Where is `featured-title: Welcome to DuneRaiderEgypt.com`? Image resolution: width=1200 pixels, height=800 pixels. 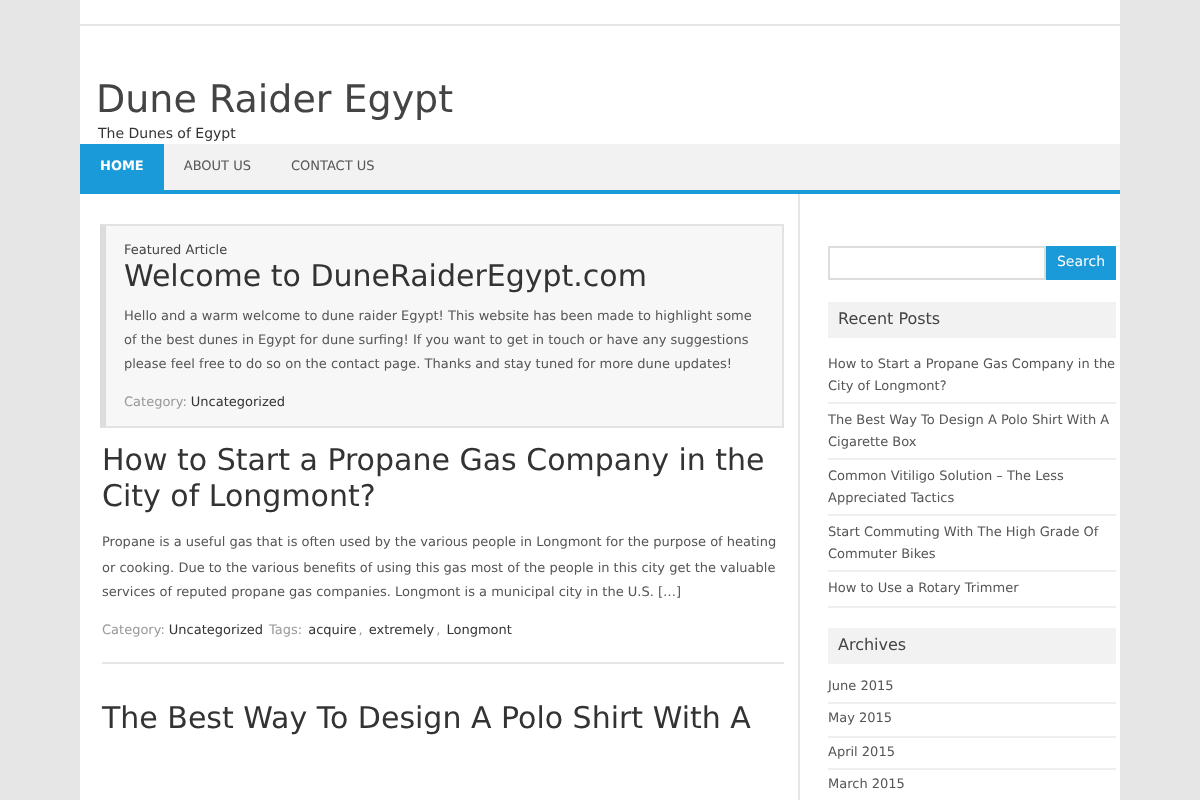 featured-title: Welcome to DuneRaiderEgypt.com is located at coordinates (385, 276).